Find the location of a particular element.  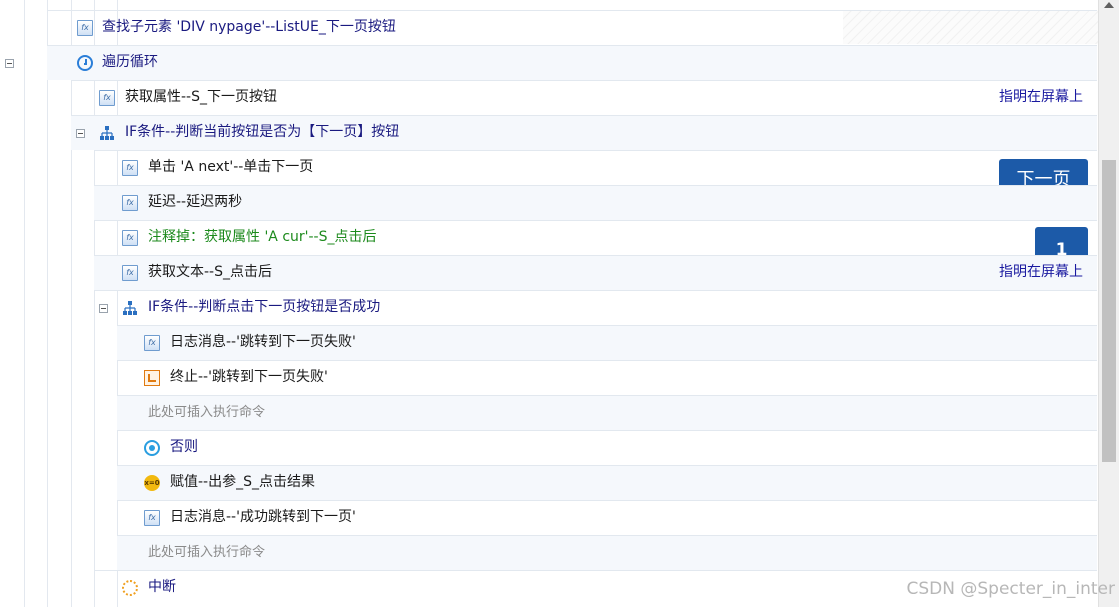

command-label: 获取属性--S_下一页按钮 is located at coordinates (201, 97).